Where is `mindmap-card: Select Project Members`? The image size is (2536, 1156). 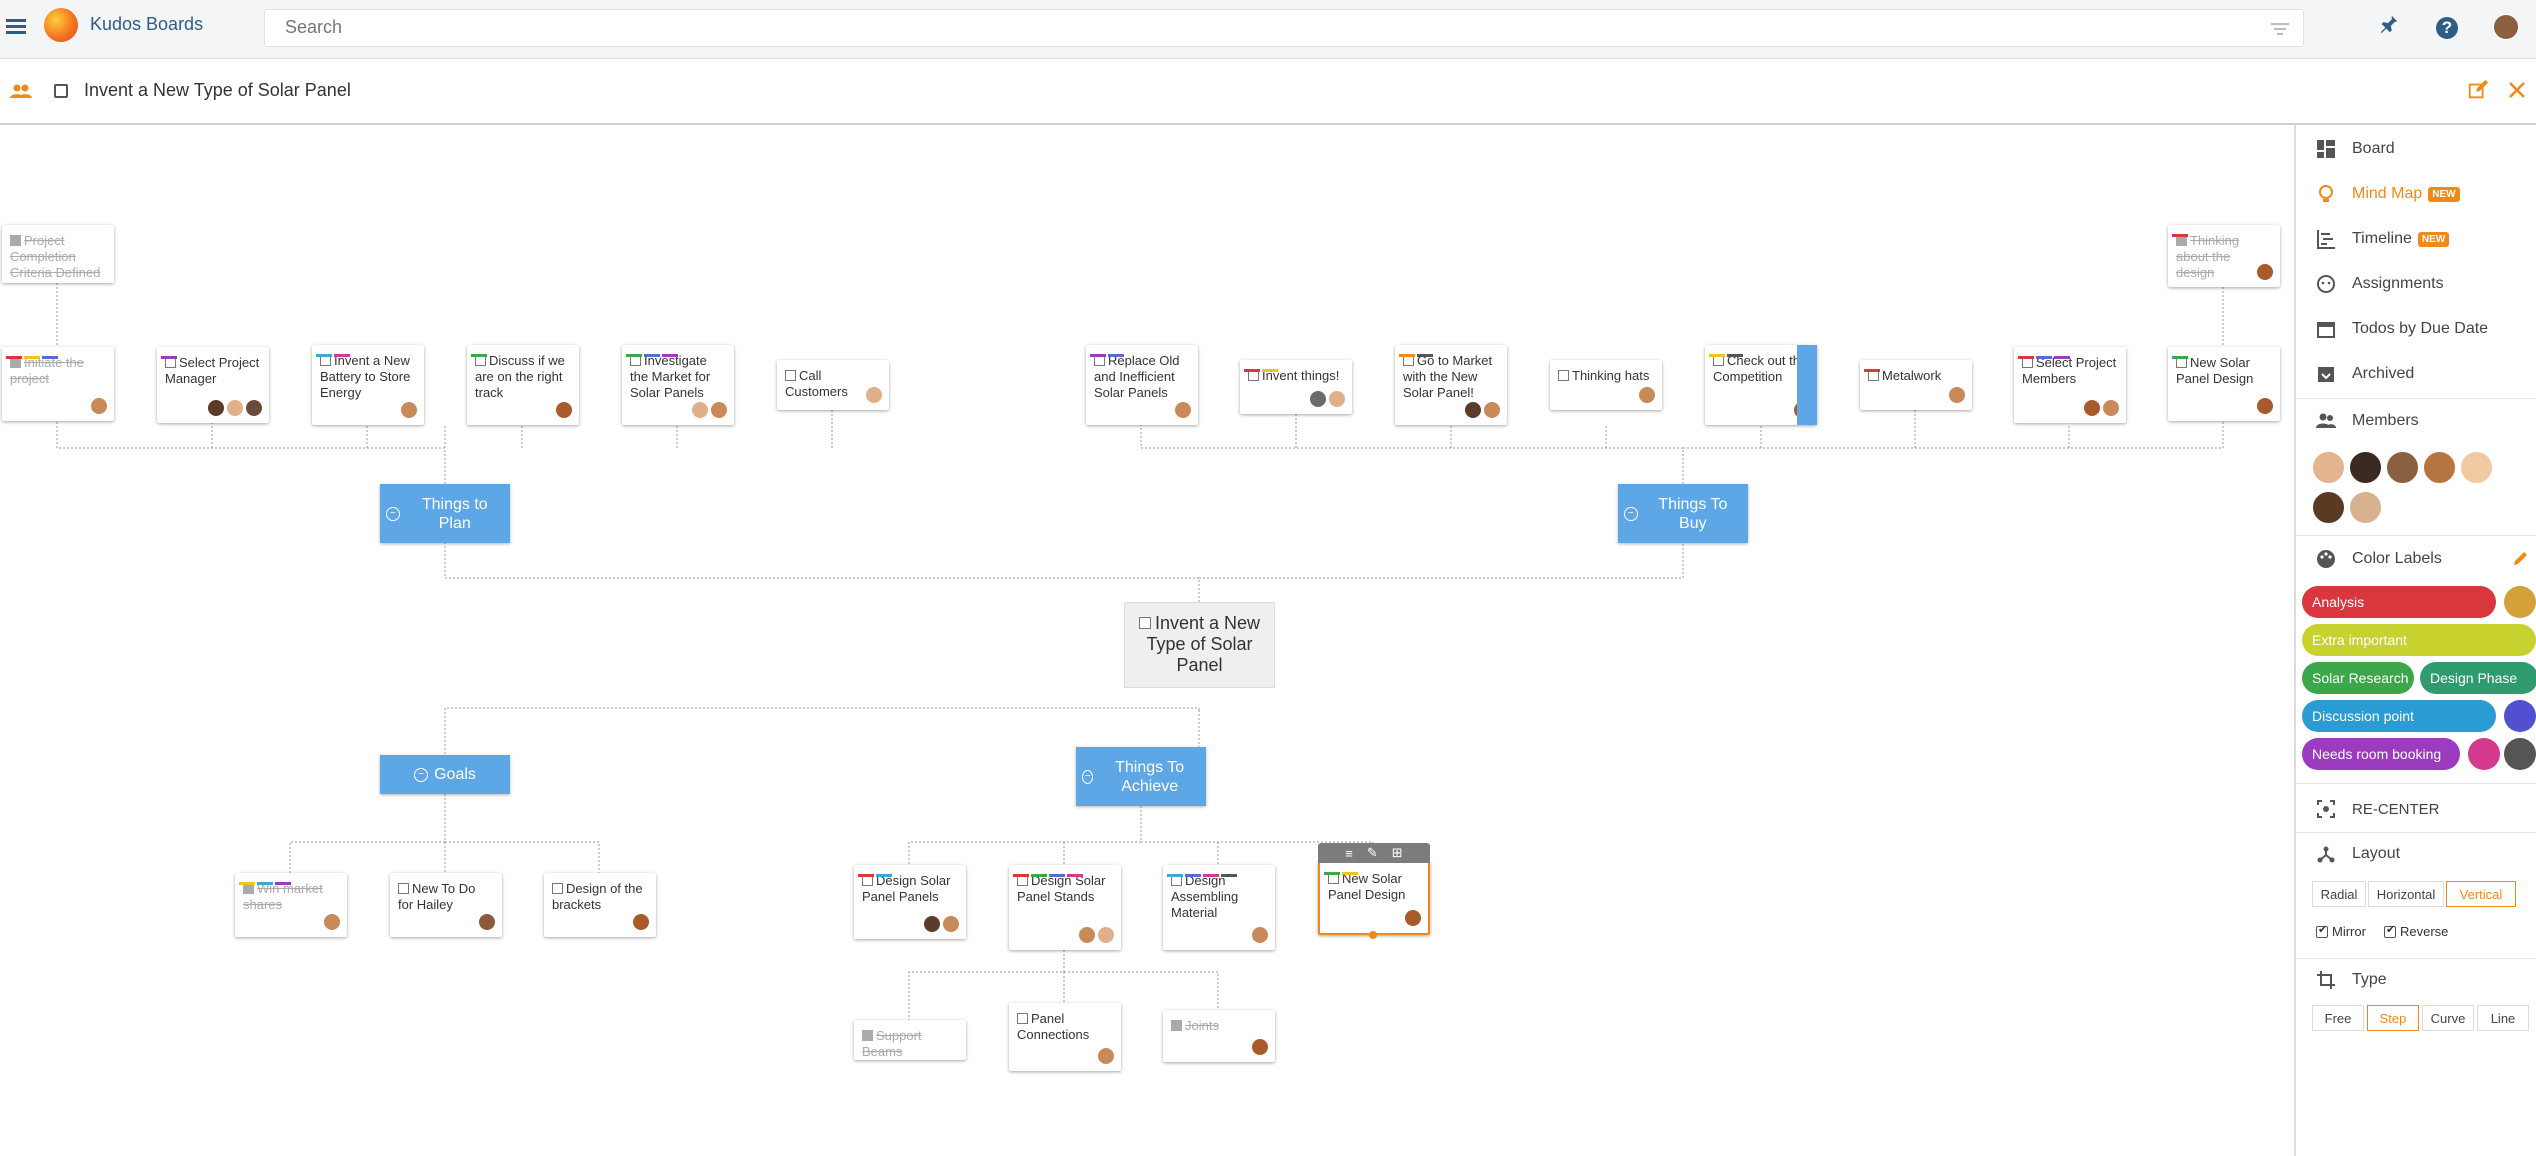 mindmap-card: Select Project Members is located at coordinates (2070, 385).